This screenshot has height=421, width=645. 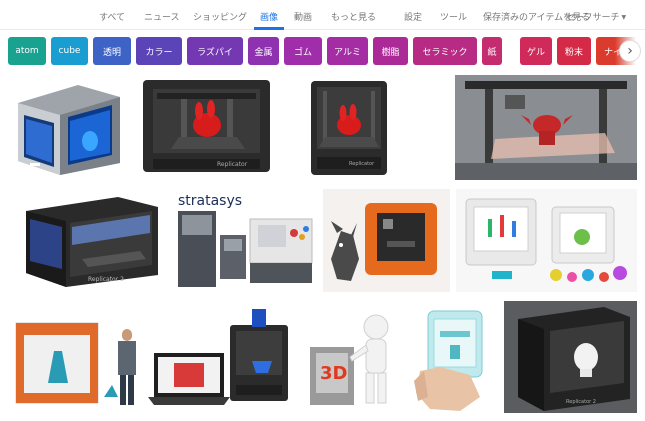 What do you see at coordinates (453, 16) in the screenshot?
I see `tools-link: ツール` at bounding box center [453, 16].